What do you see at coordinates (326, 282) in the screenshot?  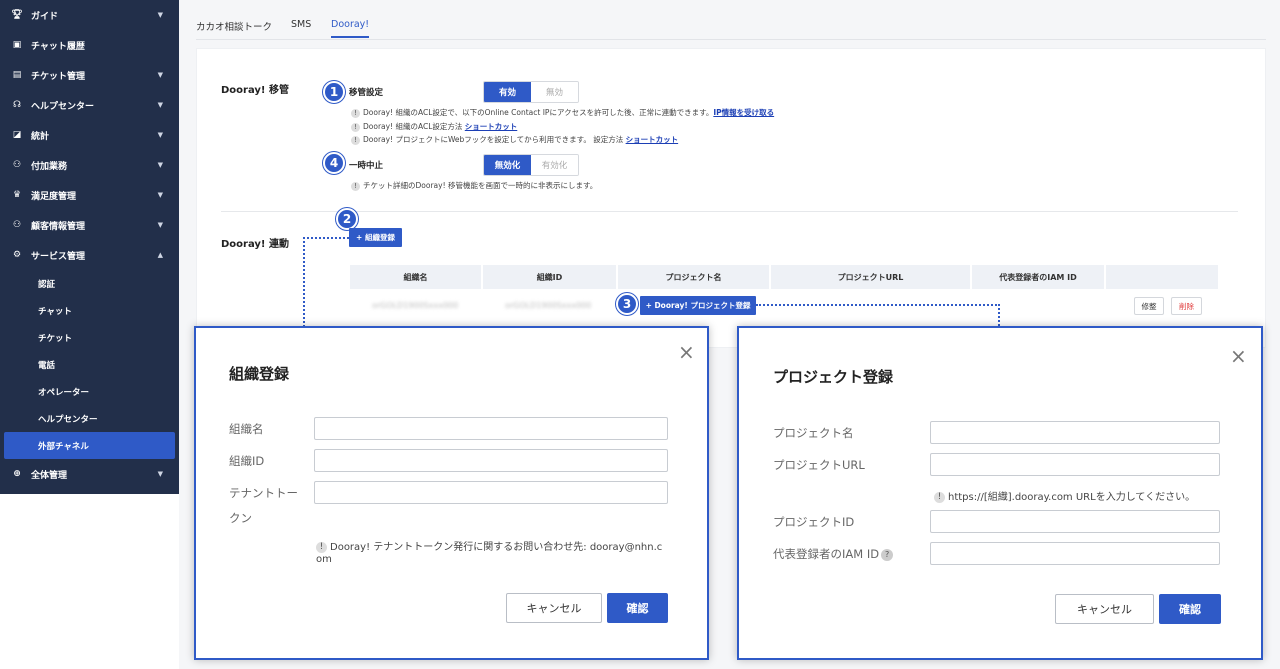 I see `connector-org` at bounding box center [326, 282].